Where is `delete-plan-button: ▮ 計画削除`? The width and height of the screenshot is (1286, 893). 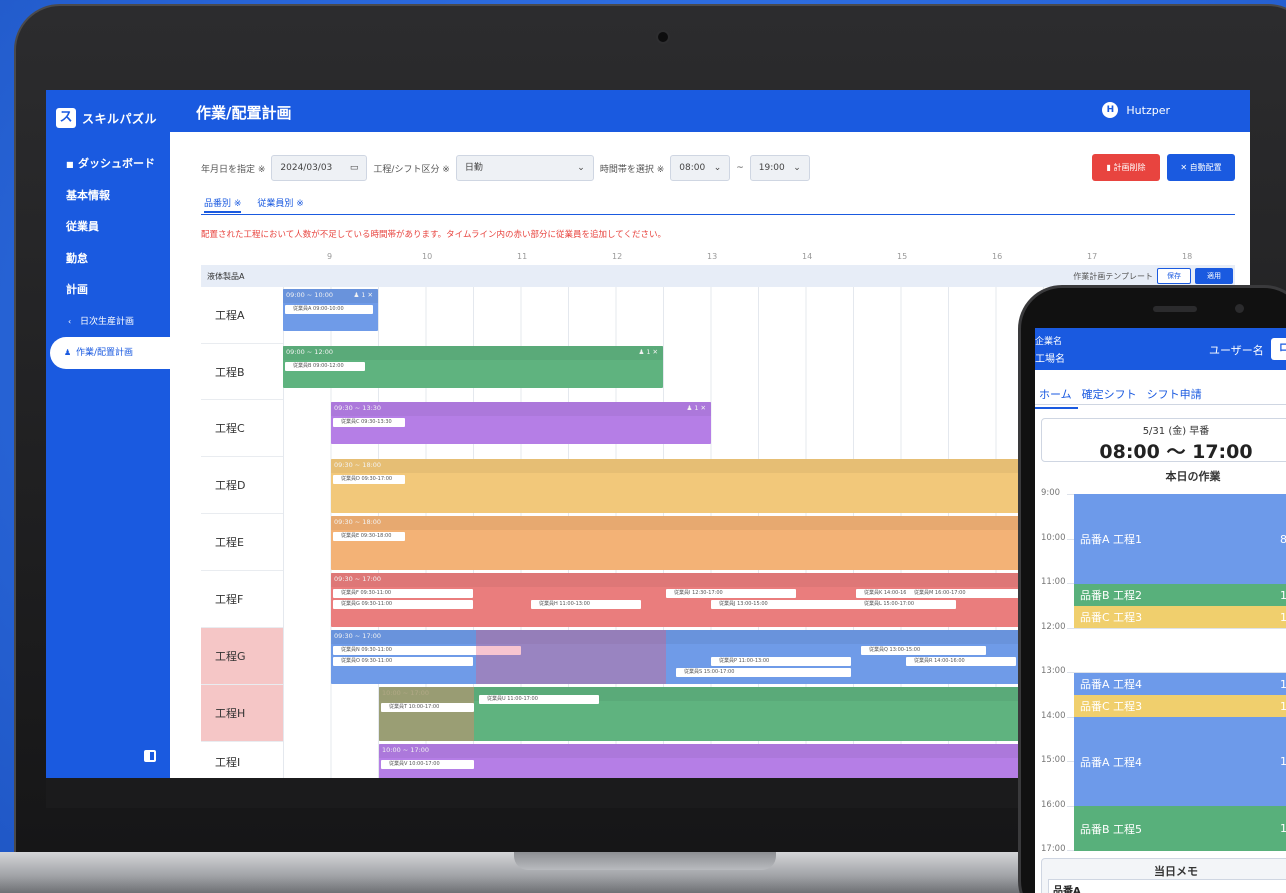 delete-plan-button: ▮ 計画削除 is located at coordinates (1126, 167).